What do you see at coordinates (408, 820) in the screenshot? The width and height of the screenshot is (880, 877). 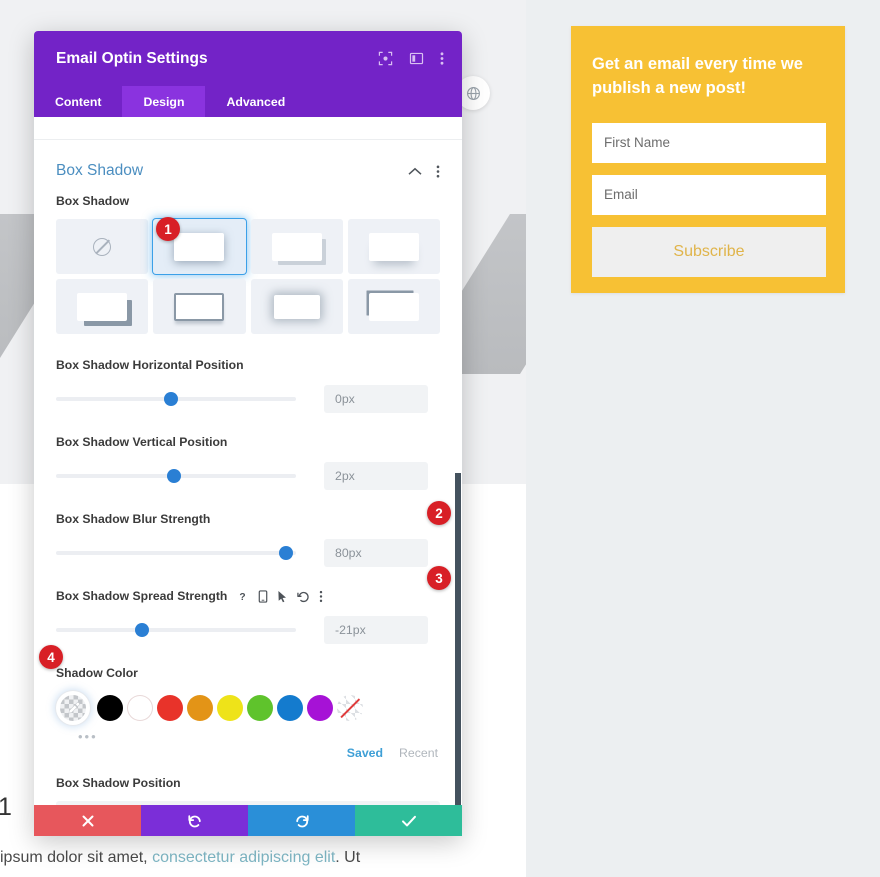 I see `save-button` at bounding box center [408, 820].